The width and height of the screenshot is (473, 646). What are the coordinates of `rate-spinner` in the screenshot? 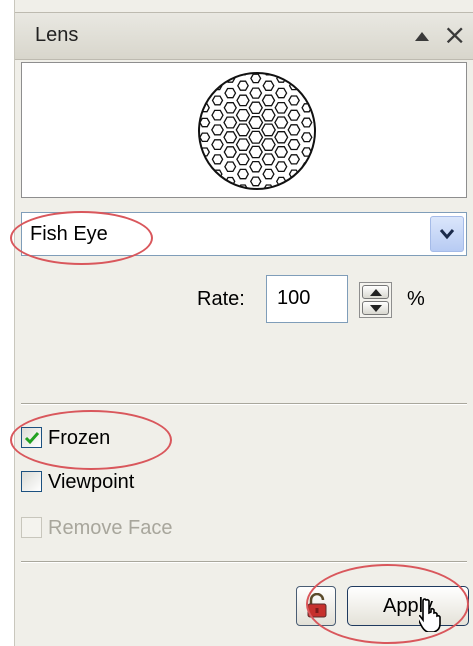 It's located at (375, 300).